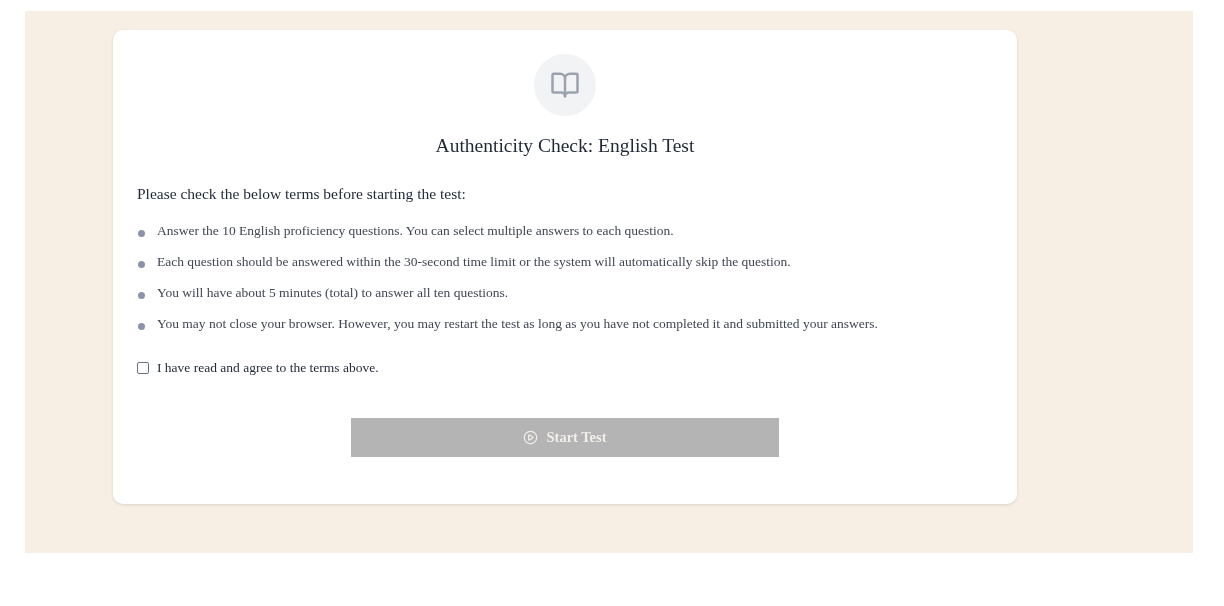 The width and height of the screenshot is (1224, 606). I want to click on term-text: Answer the 10 English proficiency questions. You can select multiple answers to each question., so click(415, 231).